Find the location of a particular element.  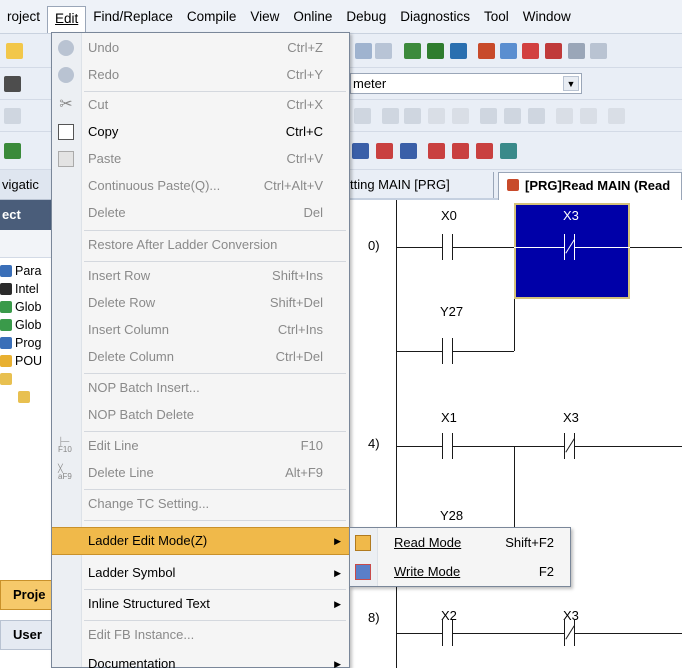

menu-tool: Tool is located at coordinates (496, 17).